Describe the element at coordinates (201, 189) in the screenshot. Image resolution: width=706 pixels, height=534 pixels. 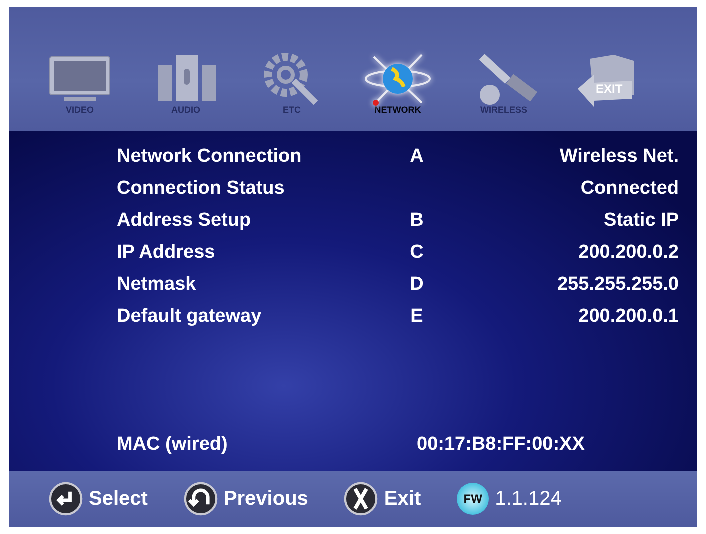
I see `setting-label: Connection Status` at that location.